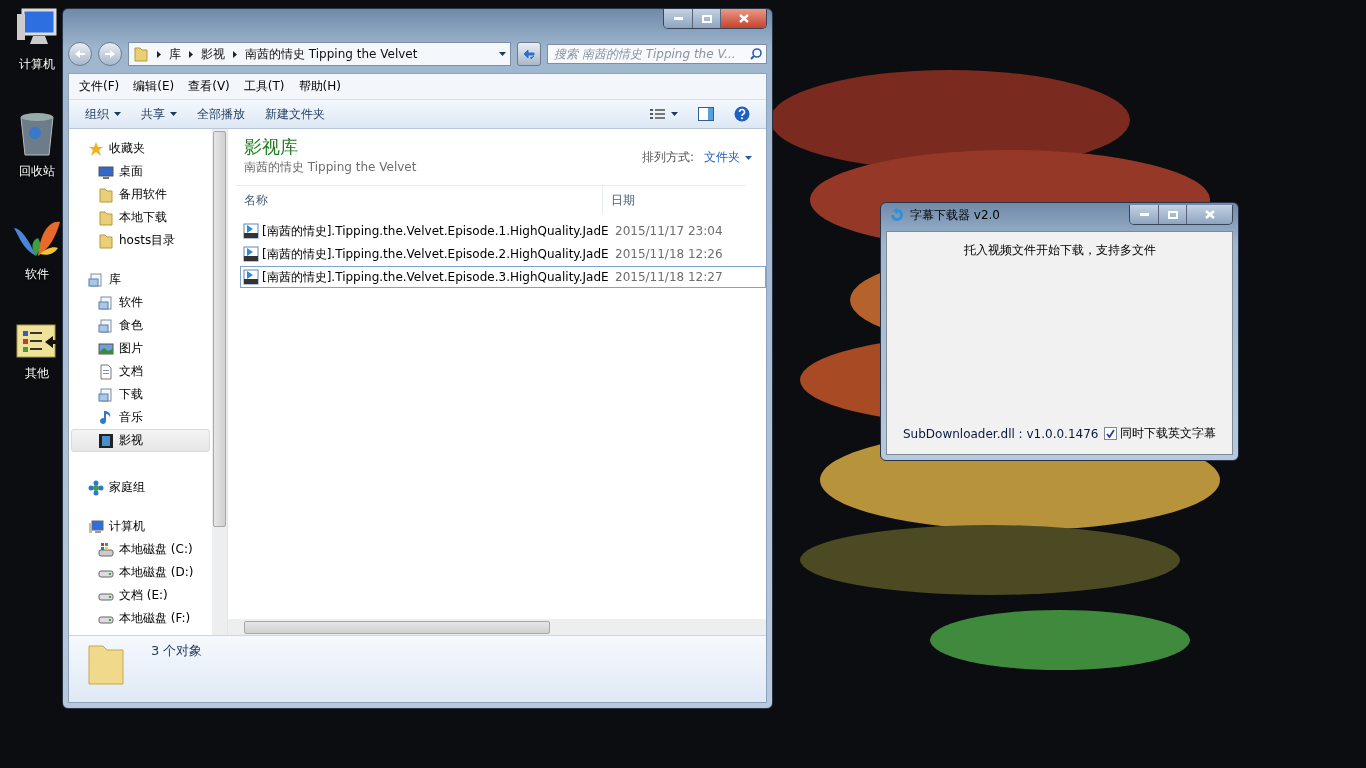  What do you see at coordinates (143, 595) in the screenshot?
I see `nav-label: 文档 (E:)` at bounding box center [143, 595].